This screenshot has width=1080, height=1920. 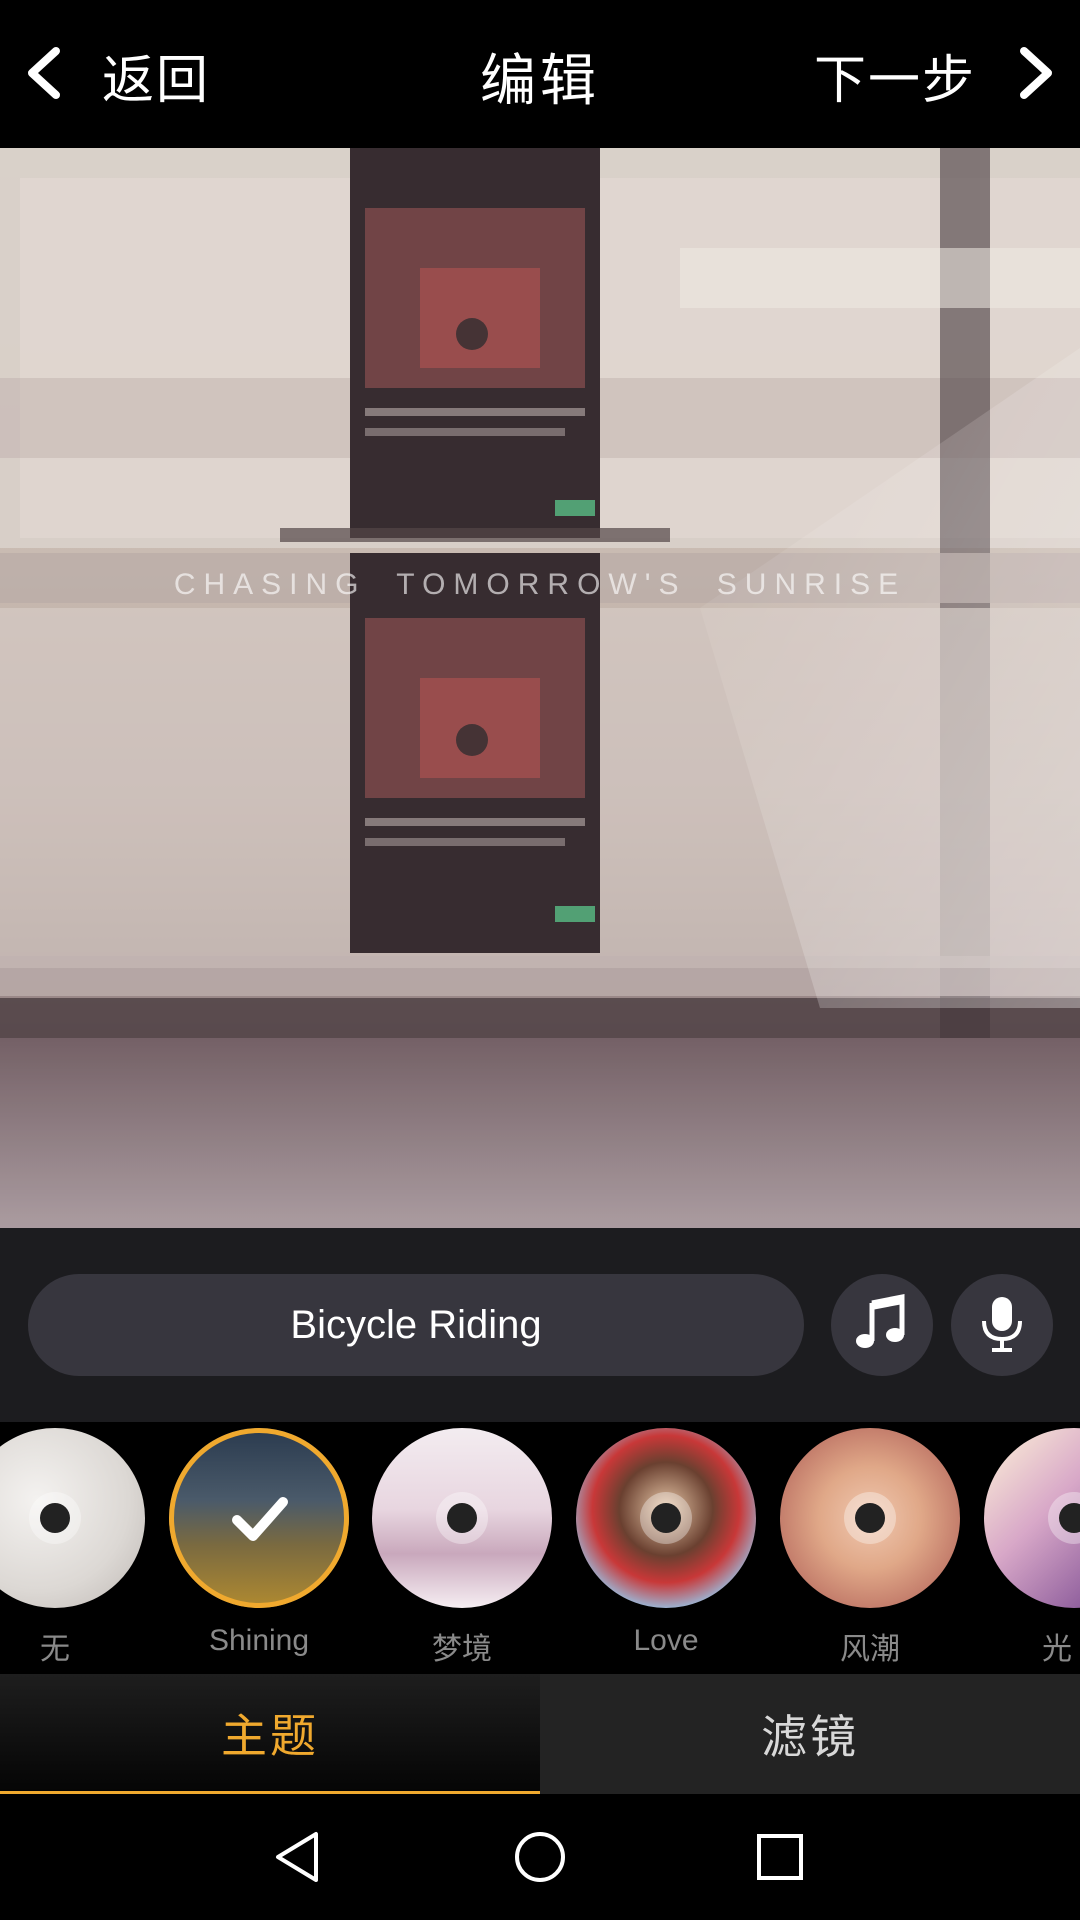 What do you see at coordinates (810, 1734) in the screenshot?
I see `tab-filter: 滤镜` at bounding box center [810, 1734].